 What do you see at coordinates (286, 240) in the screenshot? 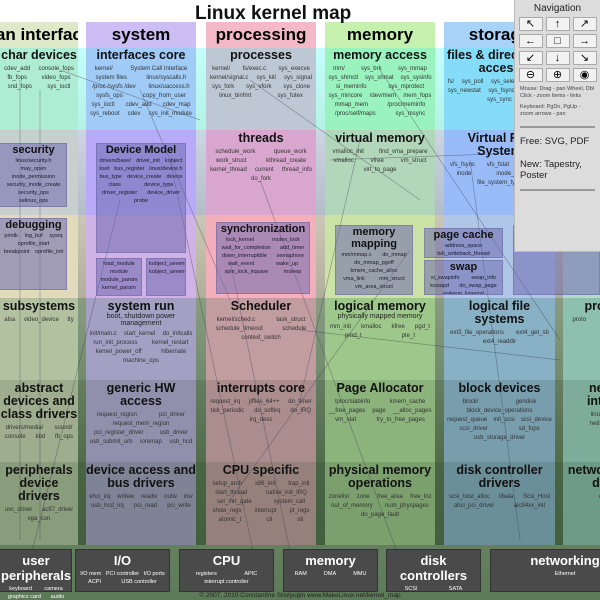
I see `kernel-symbol: mutex_lock` at bounding box center [286, 240].